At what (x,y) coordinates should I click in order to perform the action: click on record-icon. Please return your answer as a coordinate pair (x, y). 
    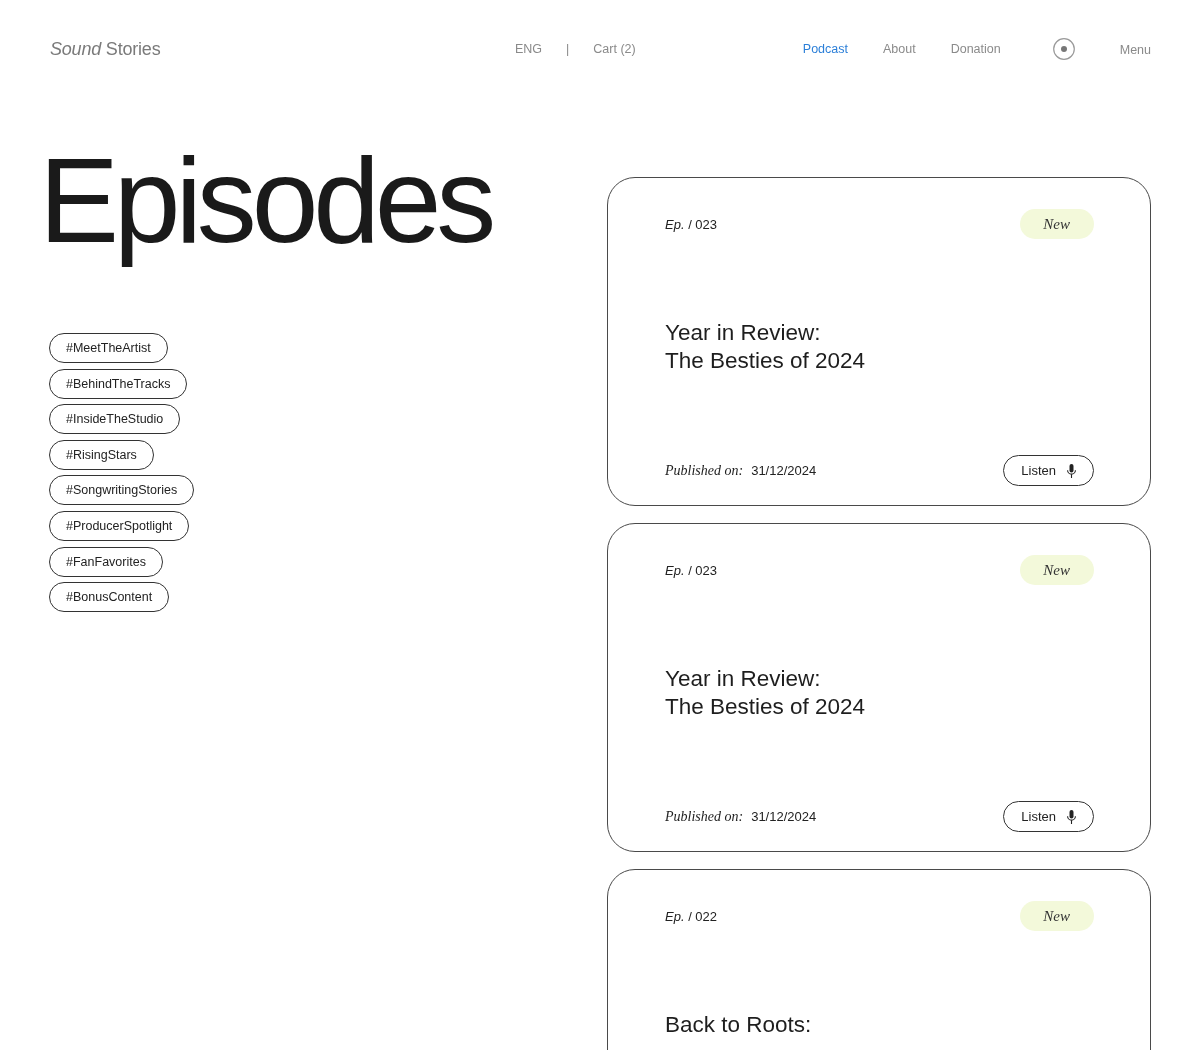
    Looking at the image, I should click on (1063, 49).